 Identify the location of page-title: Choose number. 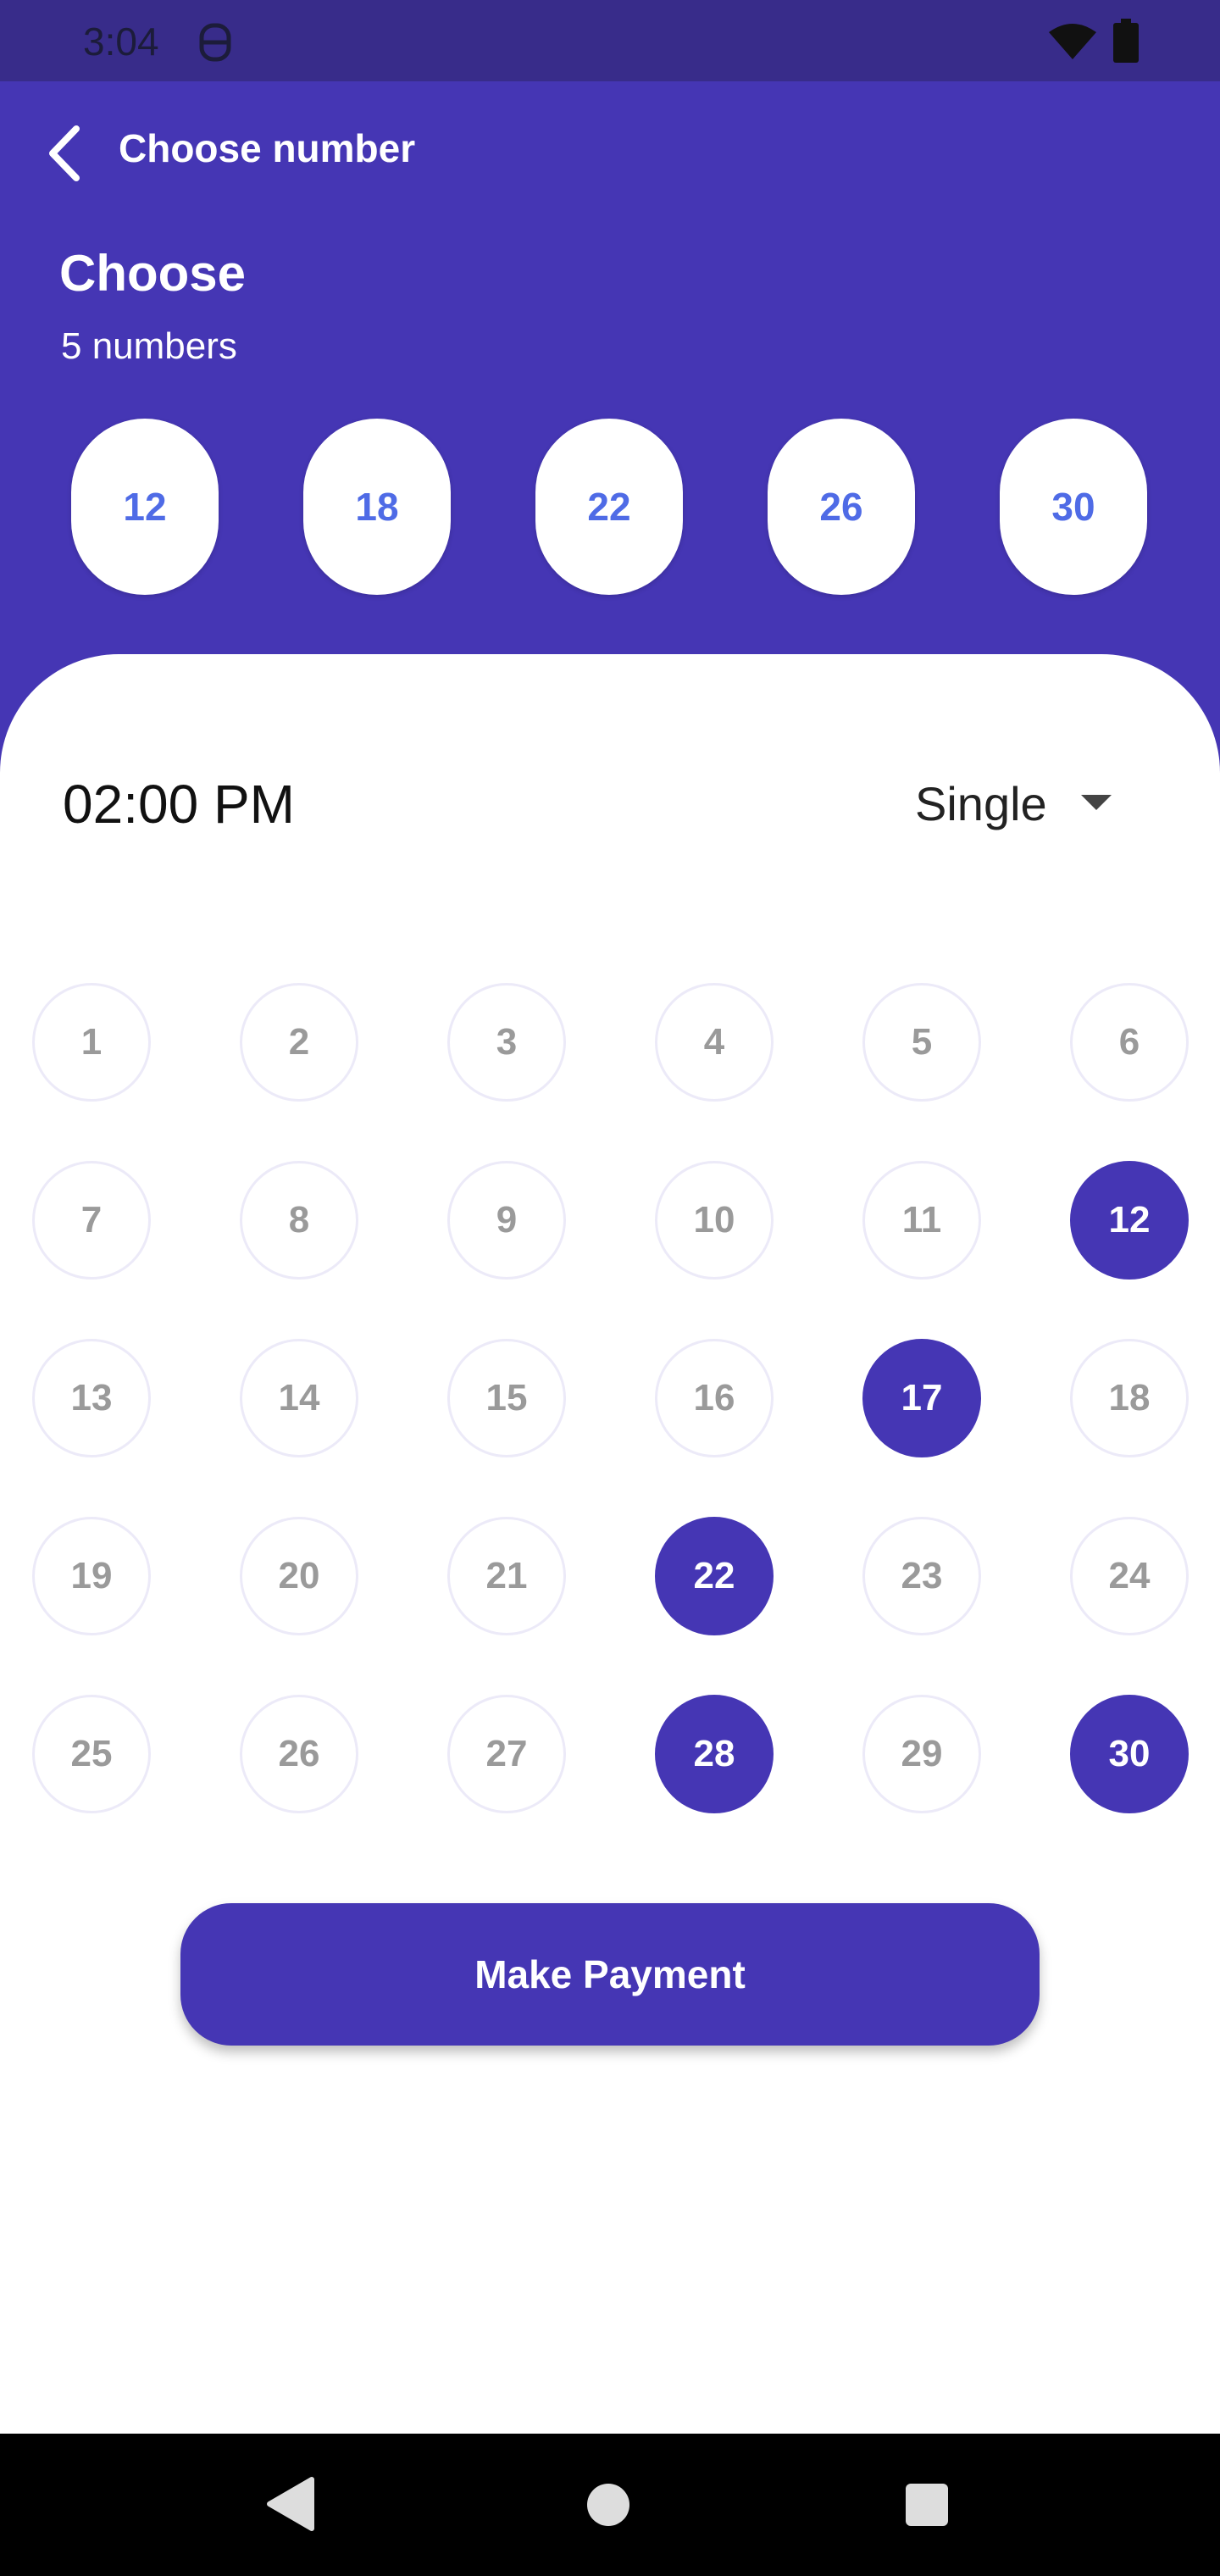
(267, 148).